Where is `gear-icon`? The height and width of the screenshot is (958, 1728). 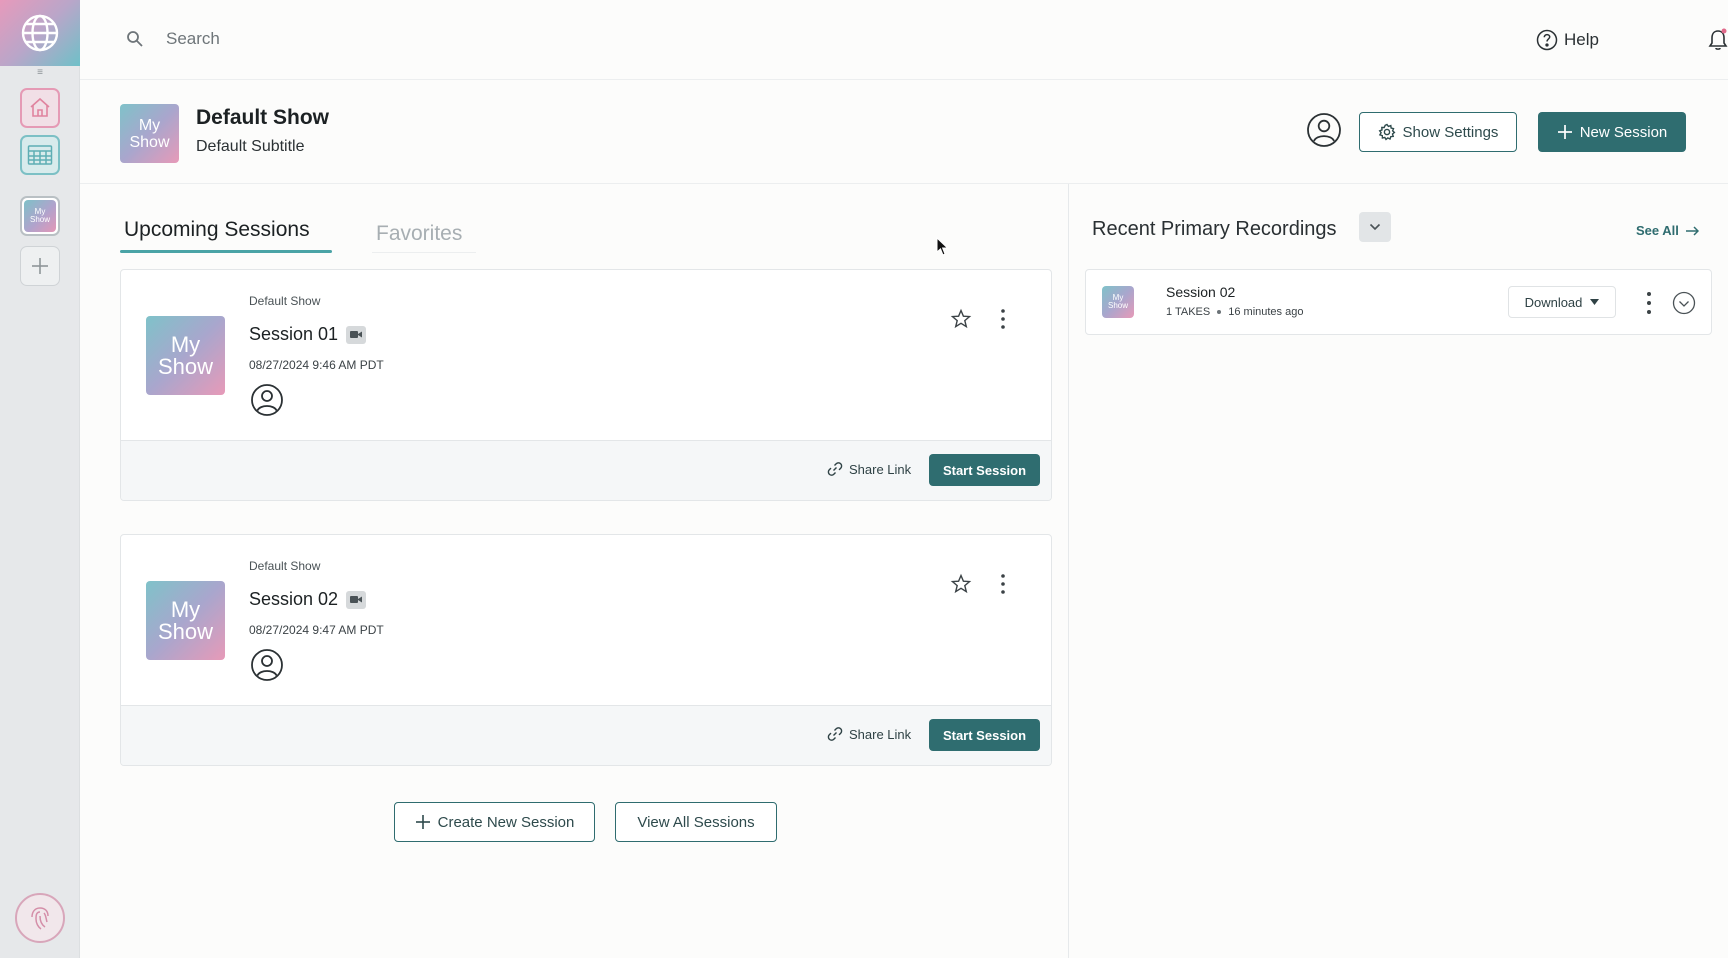 gear-icon is located at coordinates (1387, 132).